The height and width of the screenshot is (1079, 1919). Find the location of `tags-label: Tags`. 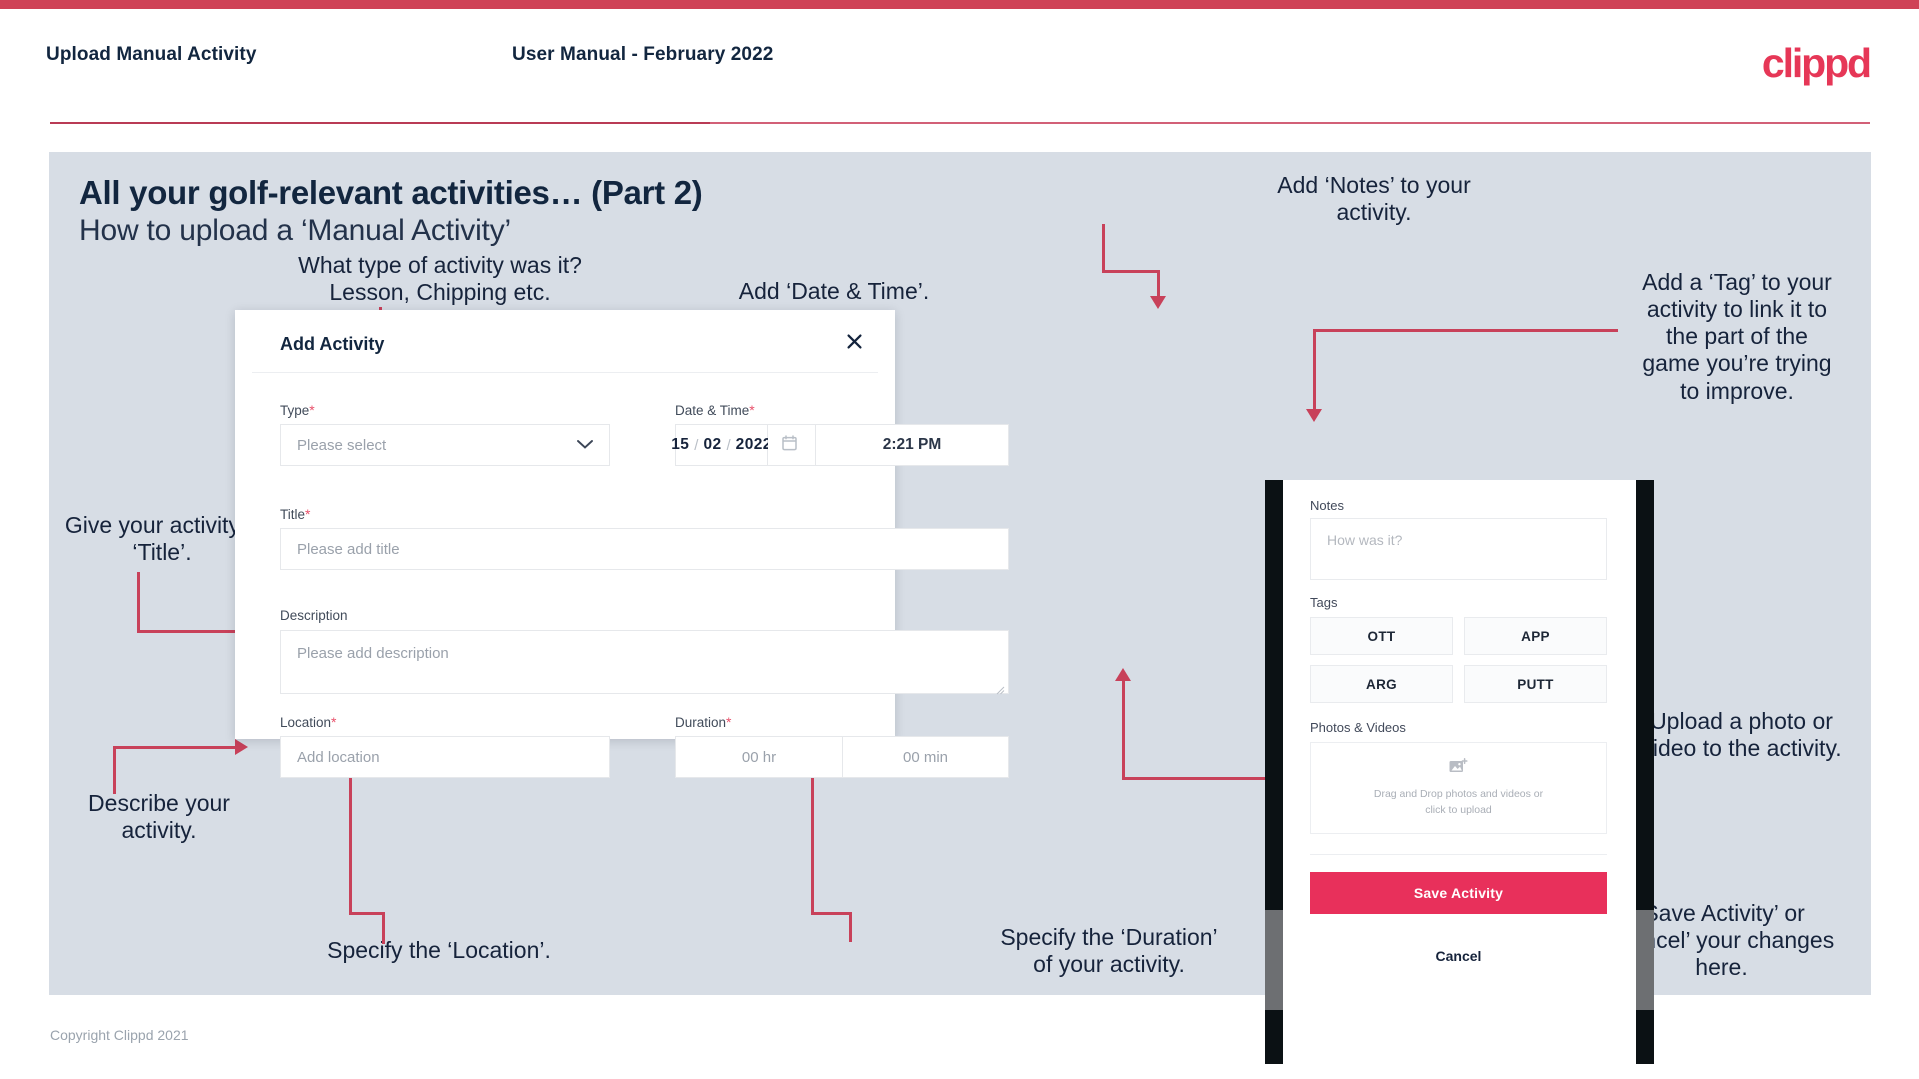

tags-label: Tags is located at coordinates (1324, 602).